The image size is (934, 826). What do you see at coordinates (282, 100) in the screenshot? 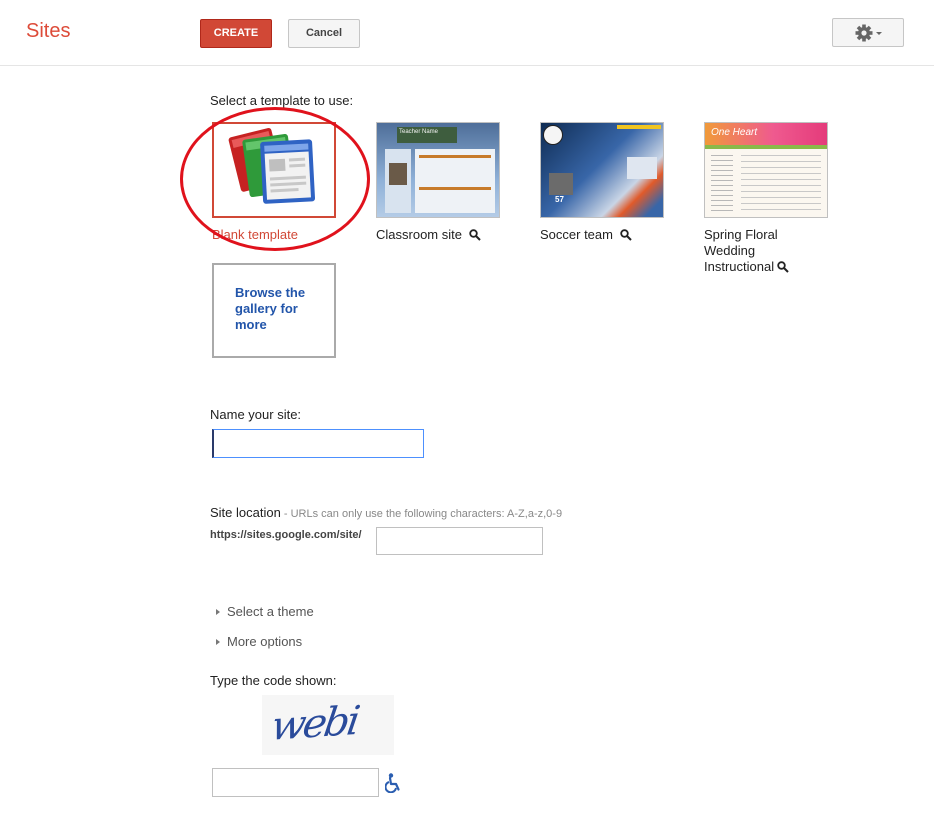
I see `template-heading: Select a template to use:` at bounding box center [282, 100].